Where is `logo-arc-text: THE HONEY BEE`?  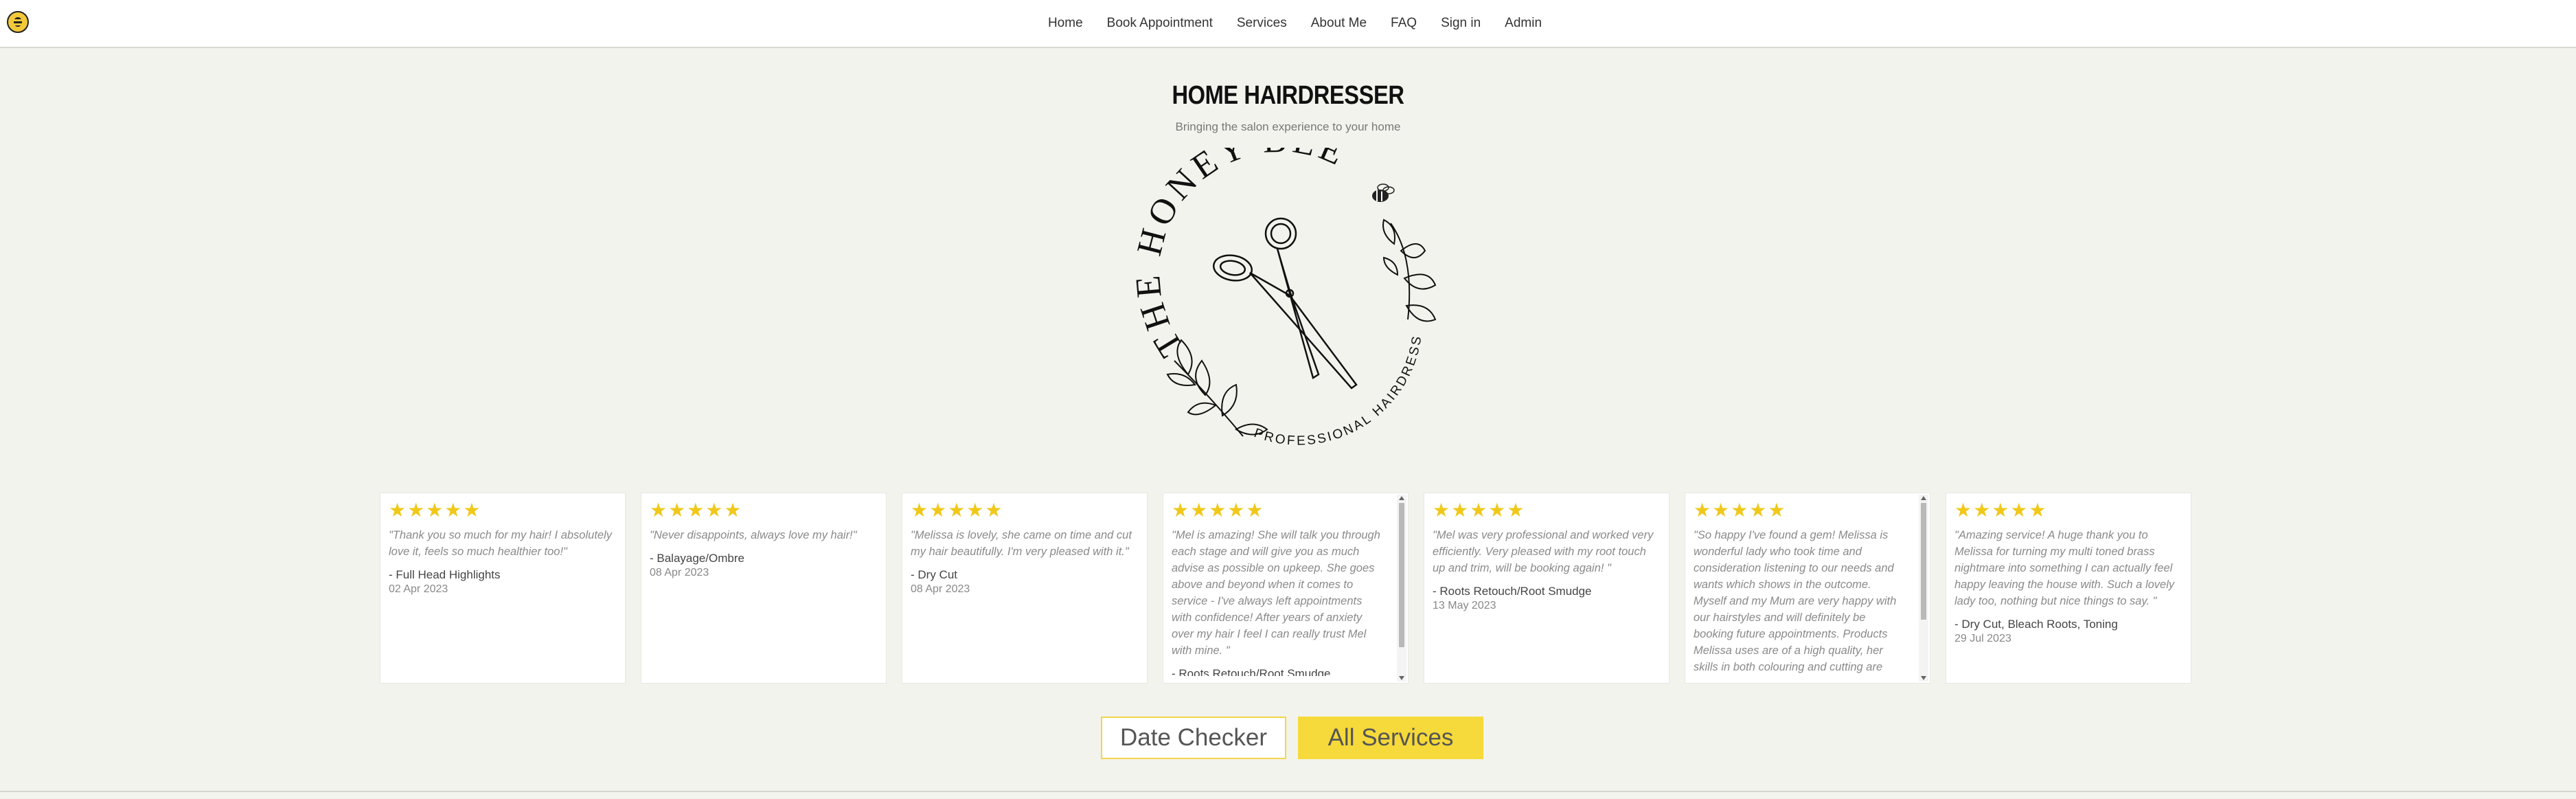
logo-arc-text: THE HONEY BEE is located at coordinates (1243, 255).